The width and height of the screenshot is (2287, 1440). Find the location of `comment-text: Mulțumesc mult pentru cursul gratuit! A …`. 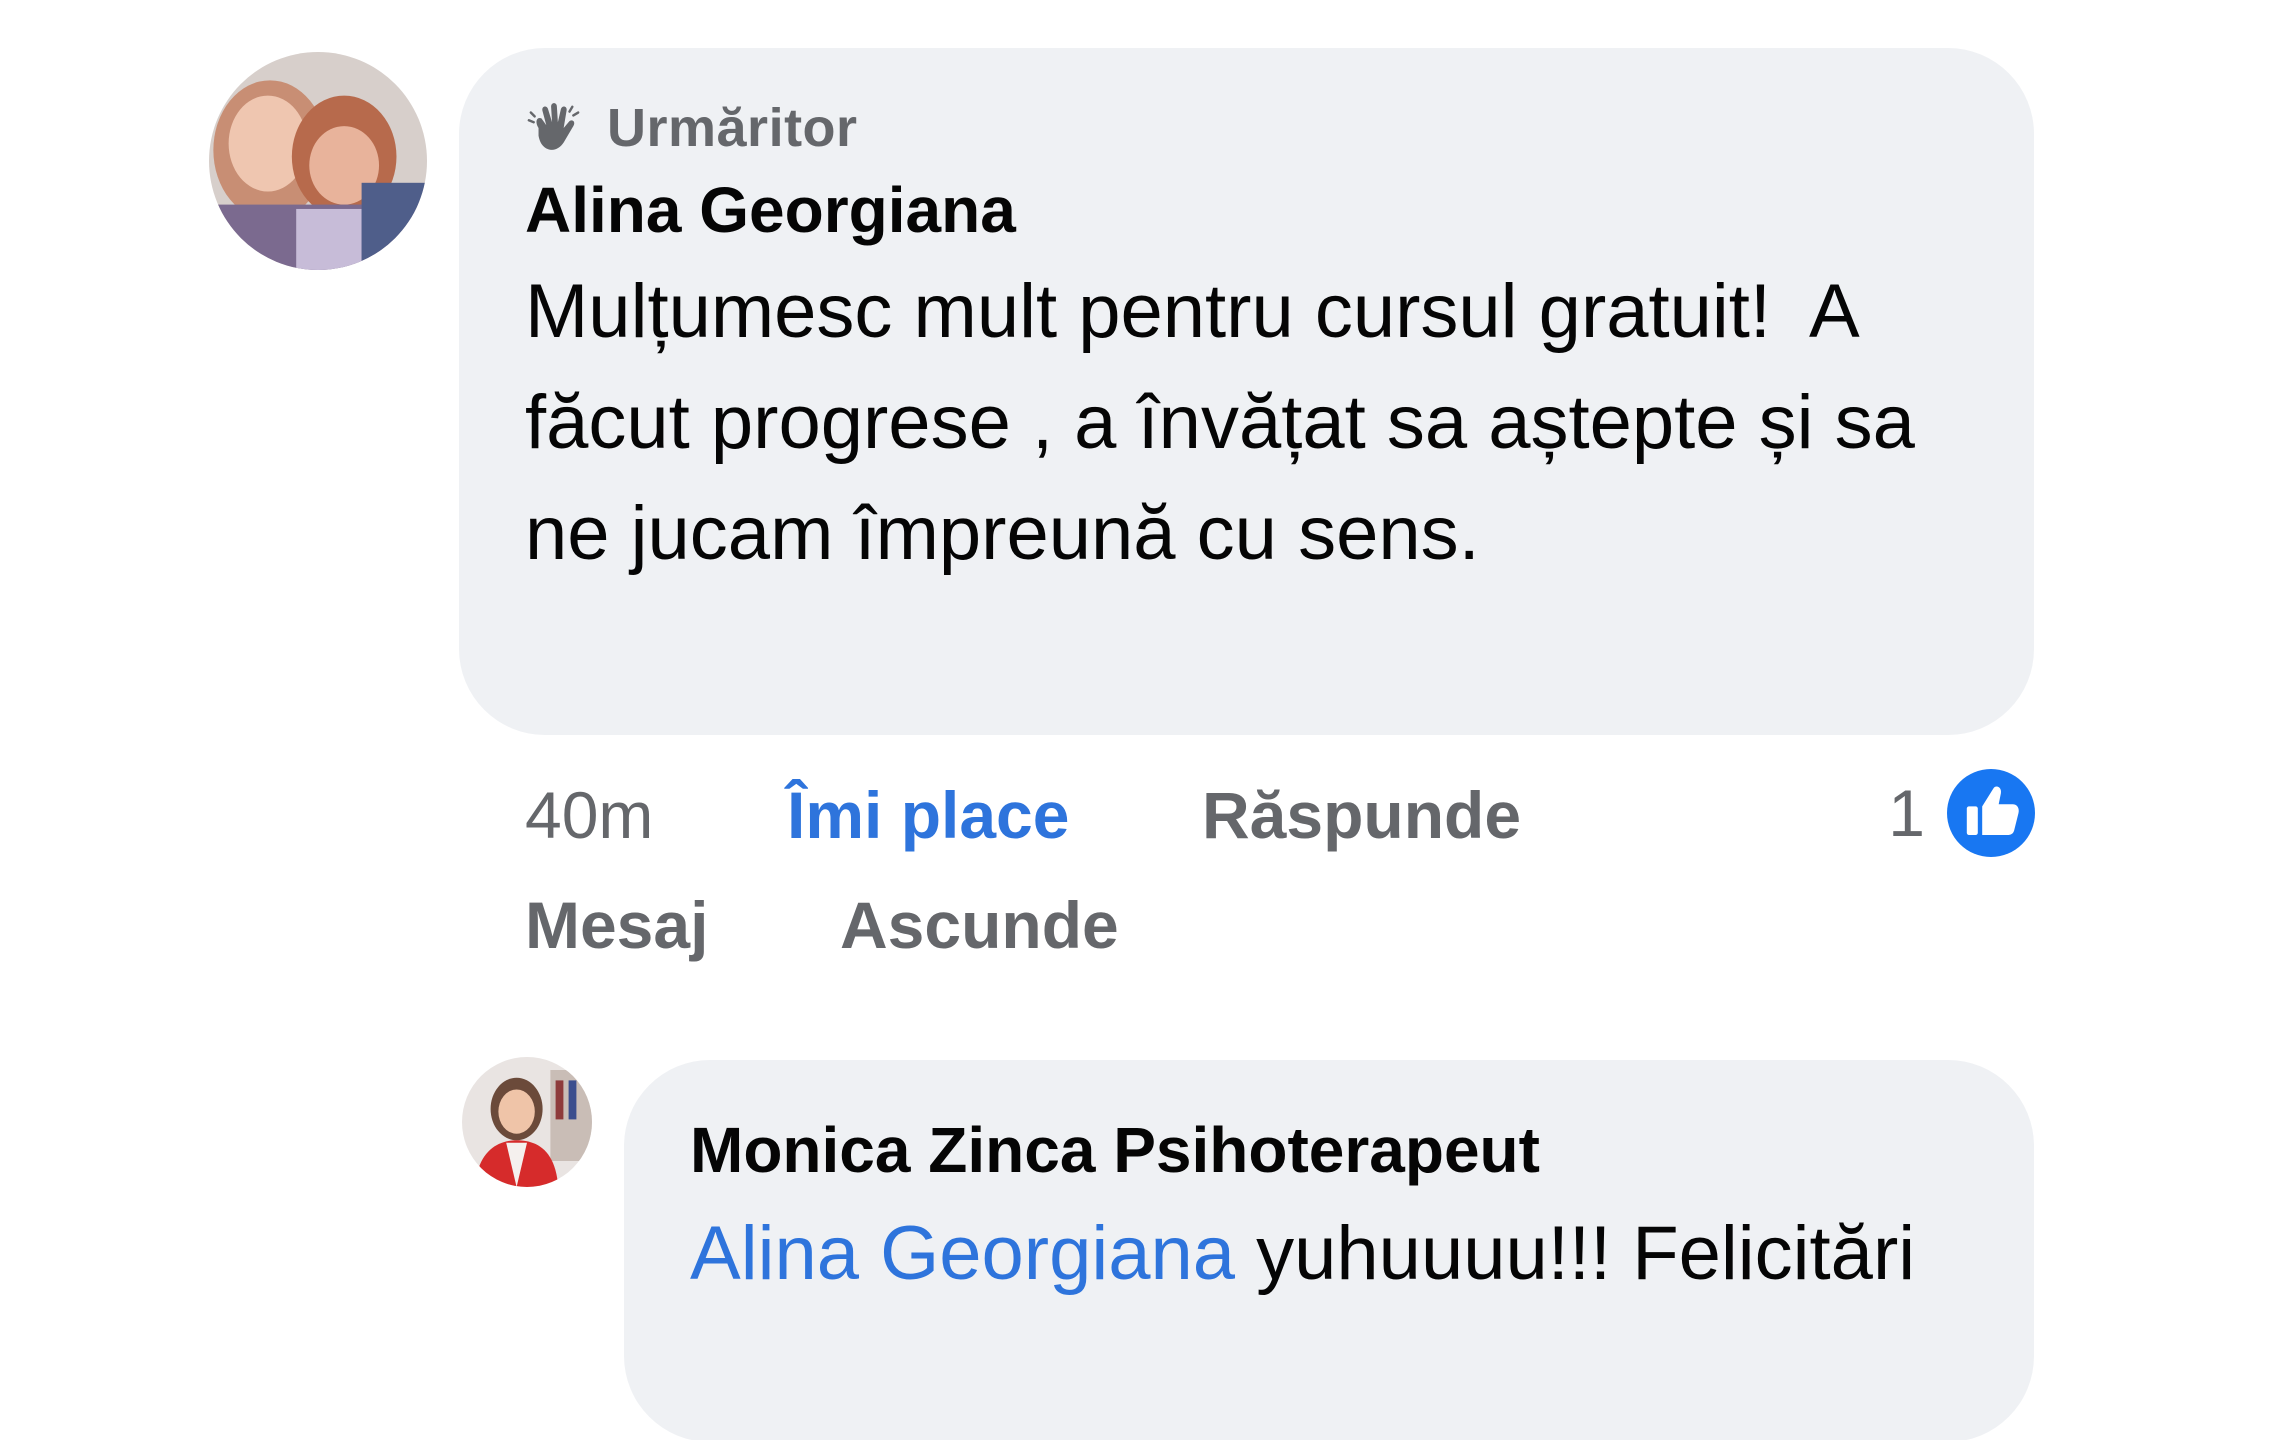

comment-text: Mulțumesc mult pentru cursul gratuit! A … is located at coordinates (1231, 422).